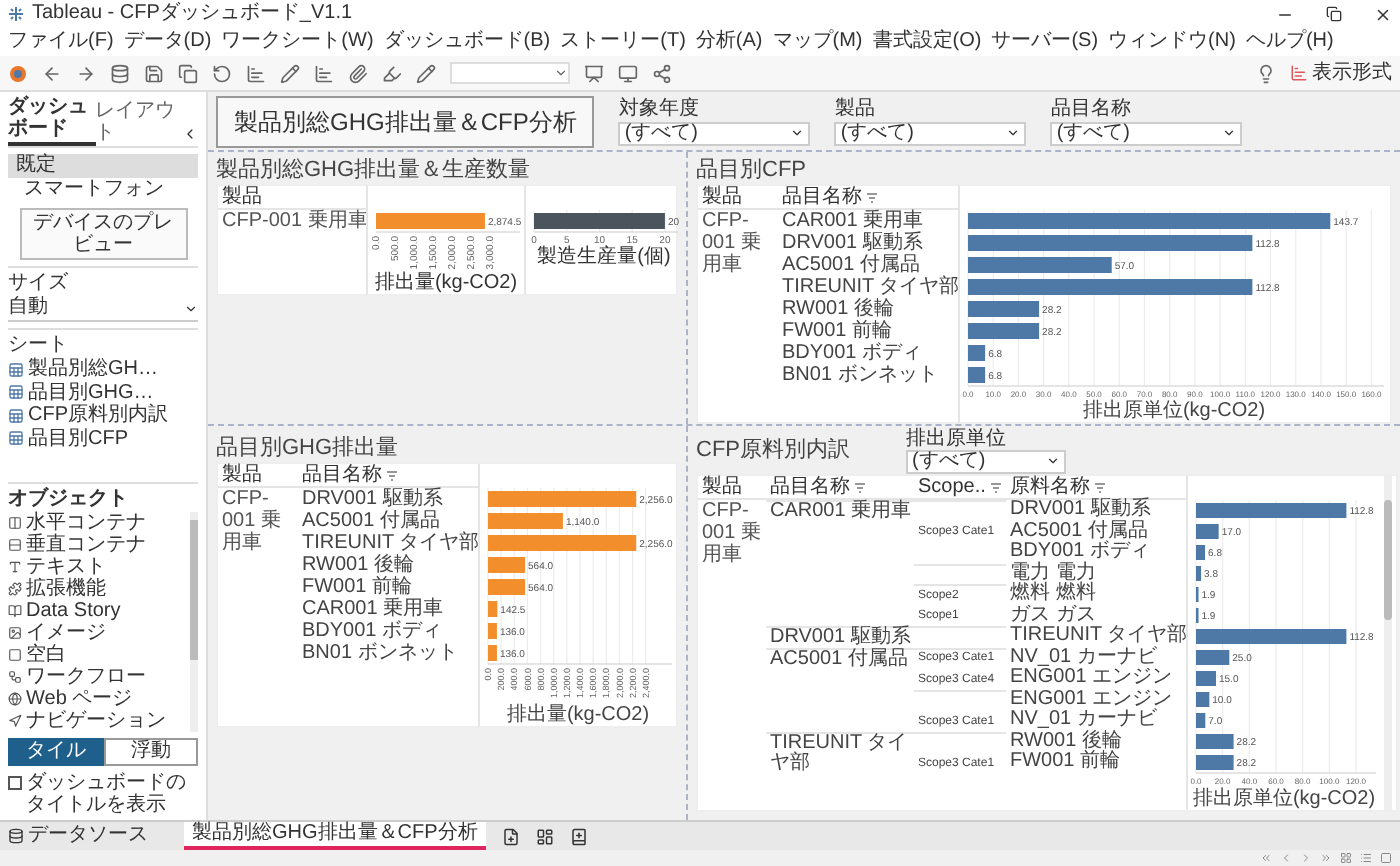 This screenshot has width=1400, height=866. What do you see at coordinates (88, 836) in the screenshot?
I see `sheet-tab: データソース` at bounding box center [88, 836].